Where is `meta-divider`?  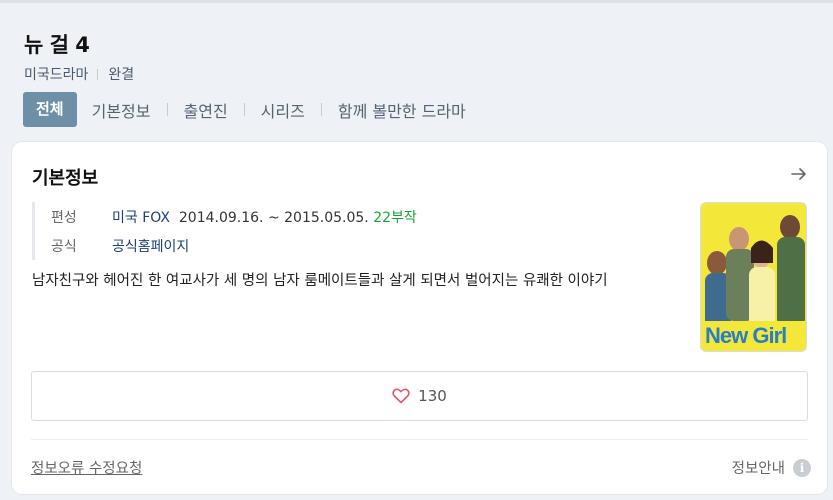 meta-divider is located at coordinates (98, 74).